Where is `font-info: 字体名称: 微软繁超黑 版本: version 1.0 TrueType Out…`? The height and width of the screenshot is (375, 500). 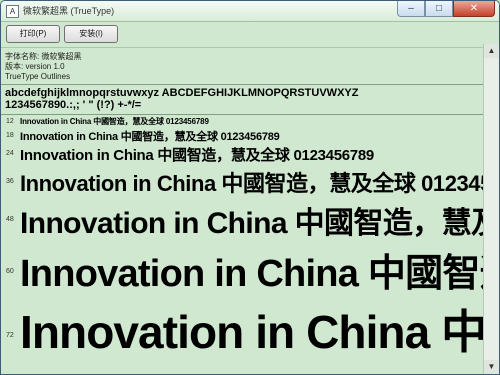 font-info: 字体名称: 微软繁超黑 版本: version 1.0 TrueType Out… is located at coordinates (250, 65).